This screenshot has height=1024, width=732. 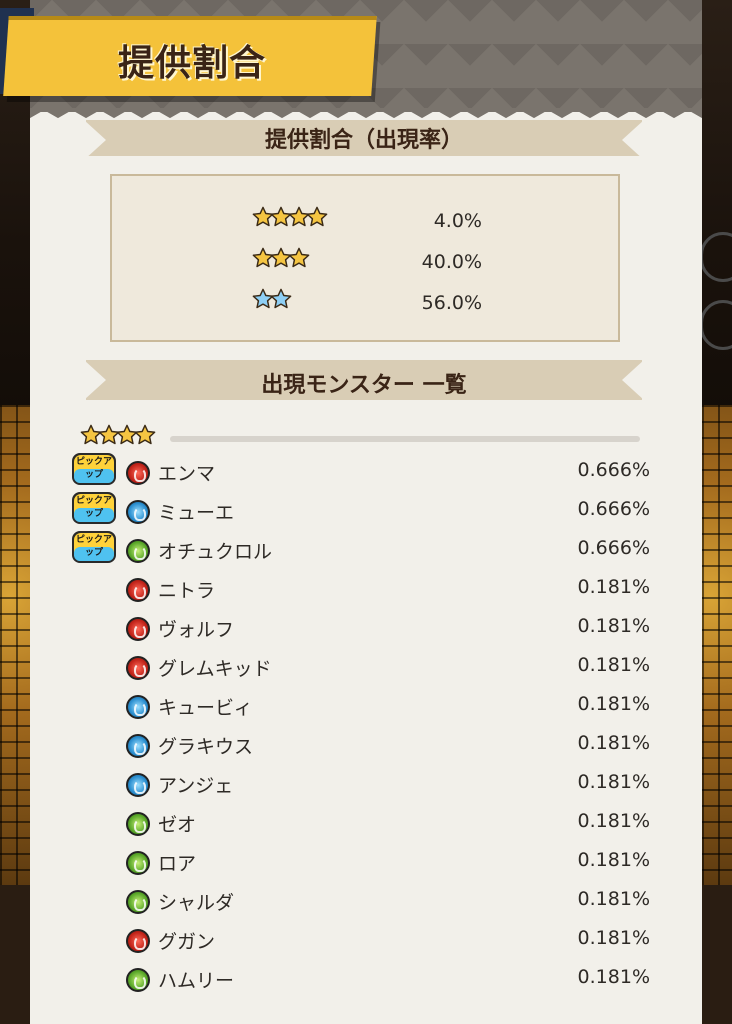 I want to click on rate-table: 4.0% 40.0% 56.0%, so click(x=365, y=258).